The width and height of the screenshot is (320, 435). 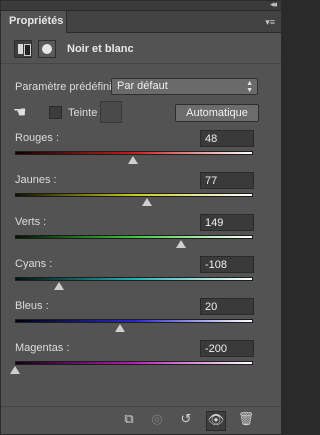 What do you see at coordinates (273, 5) in the screenshot?
I see `collapse-icon: ◂◂` at bounding box center [273, 5].